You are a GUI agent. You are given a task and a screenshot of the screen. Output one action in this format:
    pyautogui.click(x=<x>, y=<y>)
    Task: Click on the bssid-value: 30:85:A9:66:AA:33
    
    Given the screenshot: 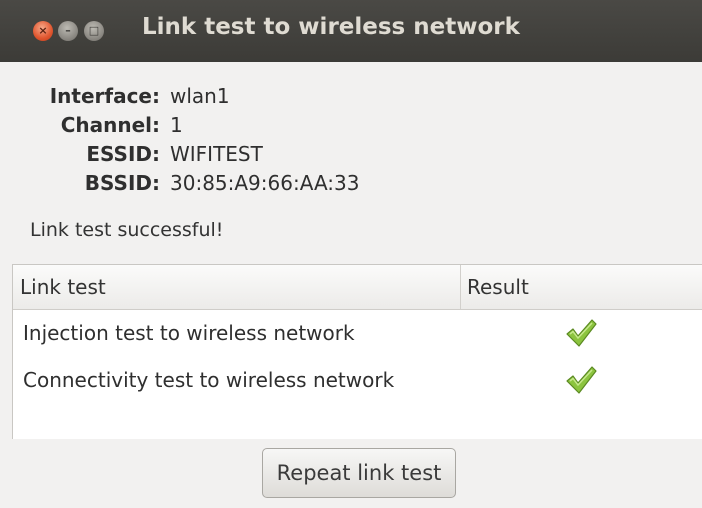 What is the action you would take?
    pyautogui.click(x=265, y=183)
    